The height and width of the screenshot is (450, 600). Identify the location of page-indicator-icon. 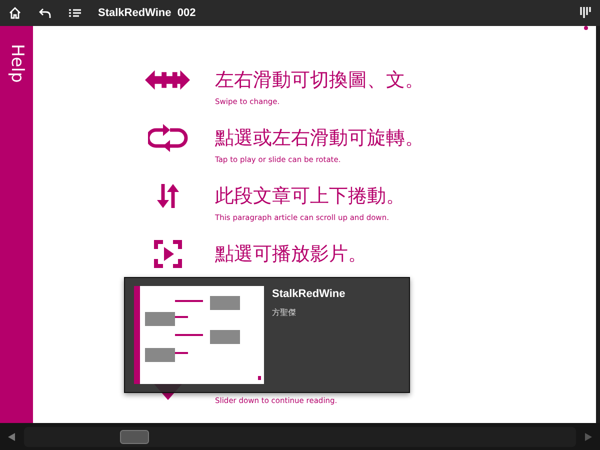
(586, 28).